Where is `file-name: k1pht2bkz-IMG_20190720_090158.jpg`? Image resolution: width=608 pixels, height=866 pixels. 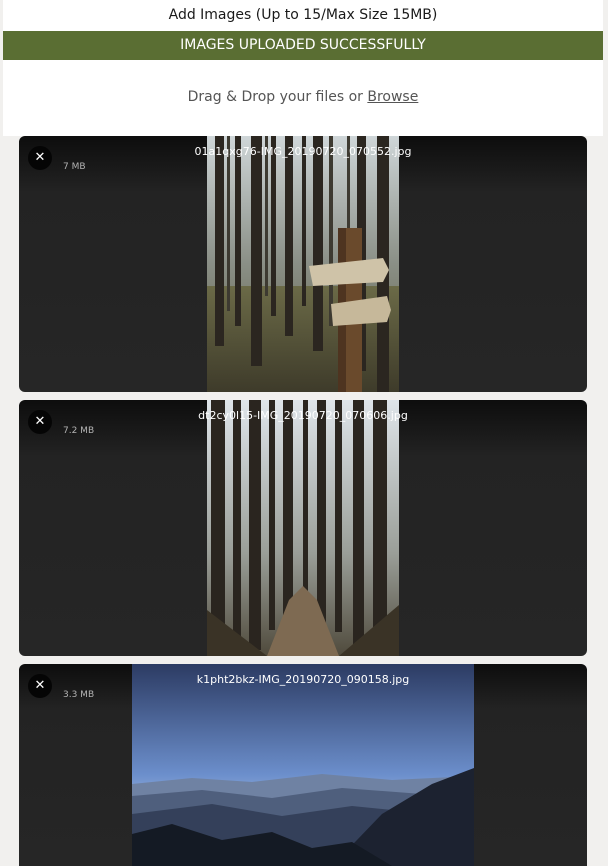 file-name: k1pht2bkz-IMG_20190720_090158.jpg is located at coordinates (303, 679).